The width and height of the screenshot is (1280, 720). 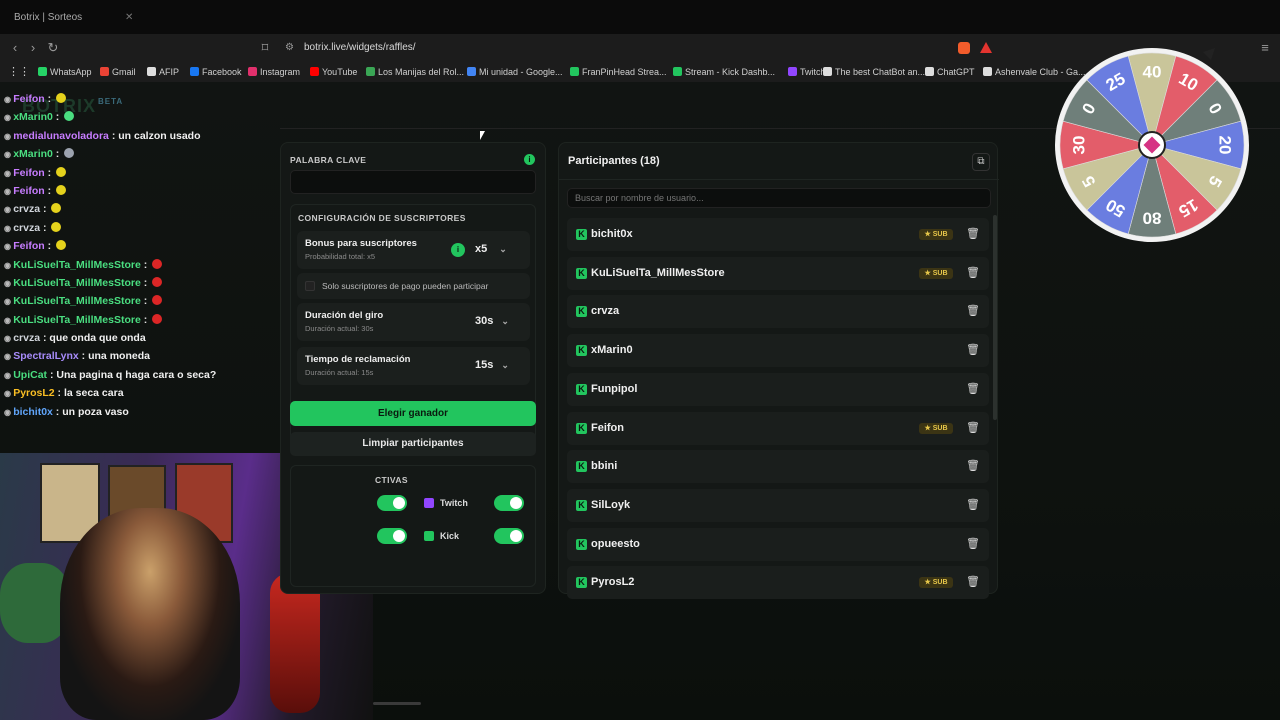 What do you see at coordinates (807, 72) in the screenshot?
I see `bookmark-item: Twitch` at bounding box center [807, 72].